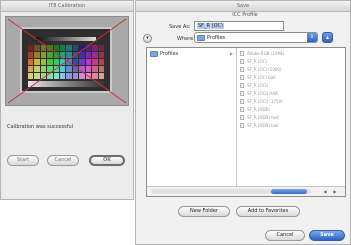 Image resolution: width=351 pixels, height=245 pixels. Describe the element at coordinates (67, 6) in the screenshot. I see `calibration-window-title: IT8 Calibration` at that location.